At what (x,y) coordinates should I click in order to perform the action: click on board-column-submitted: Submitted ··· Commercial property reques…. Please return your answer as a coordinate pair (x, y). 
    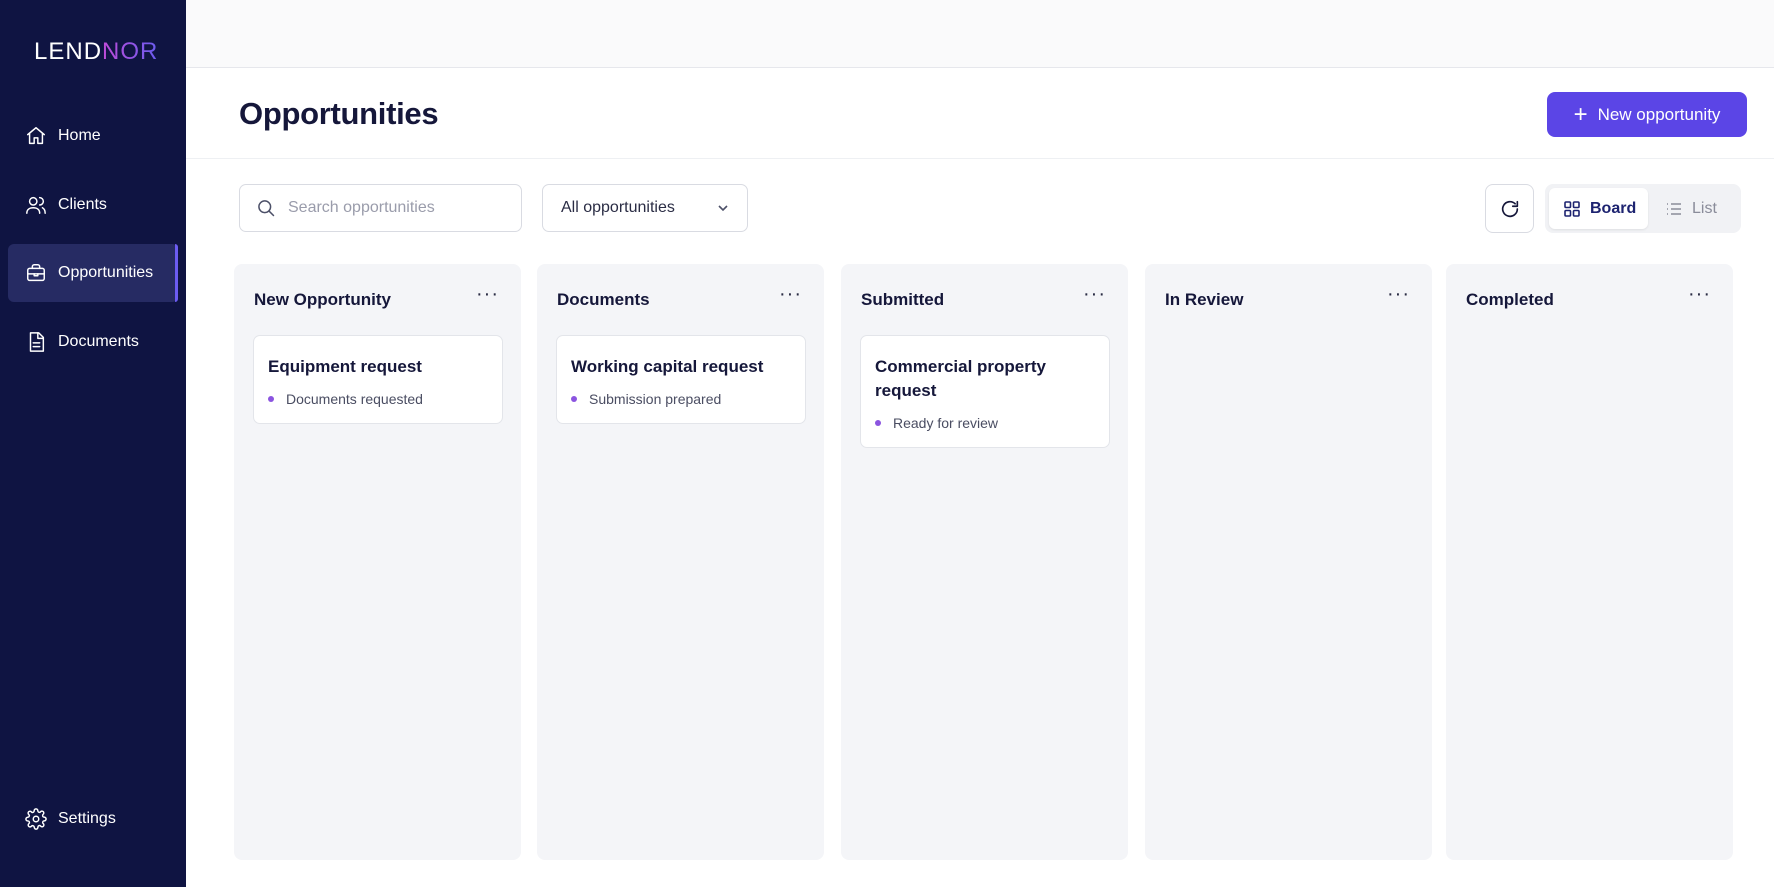
    Looking at the image, I should click on (984, 562).